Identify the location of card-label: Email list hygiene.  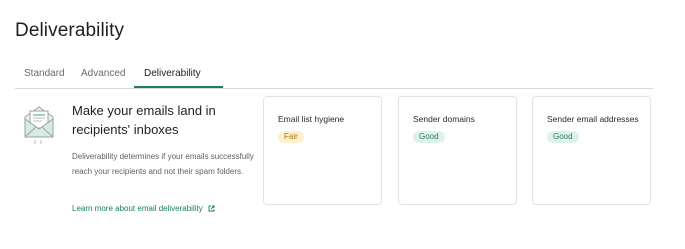
(311, 119).